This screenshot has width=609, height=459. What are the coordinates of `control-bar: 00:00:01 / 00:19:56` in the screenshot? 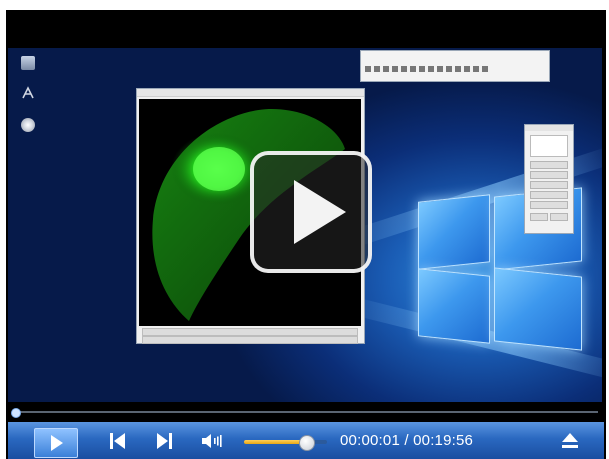 It's located at (306, 440).